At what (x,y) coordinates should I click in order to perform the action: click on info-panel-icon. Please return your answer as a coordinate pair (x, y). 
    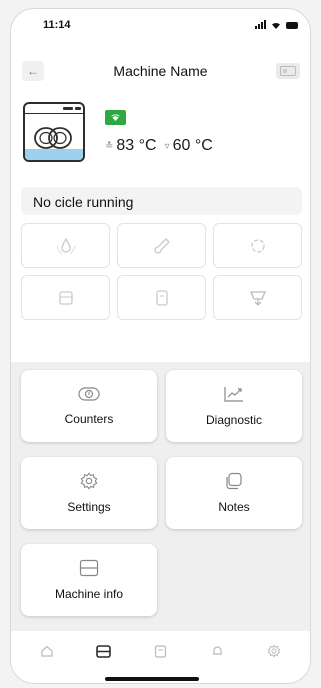
    Looking at the image, I should click on (89, 568).